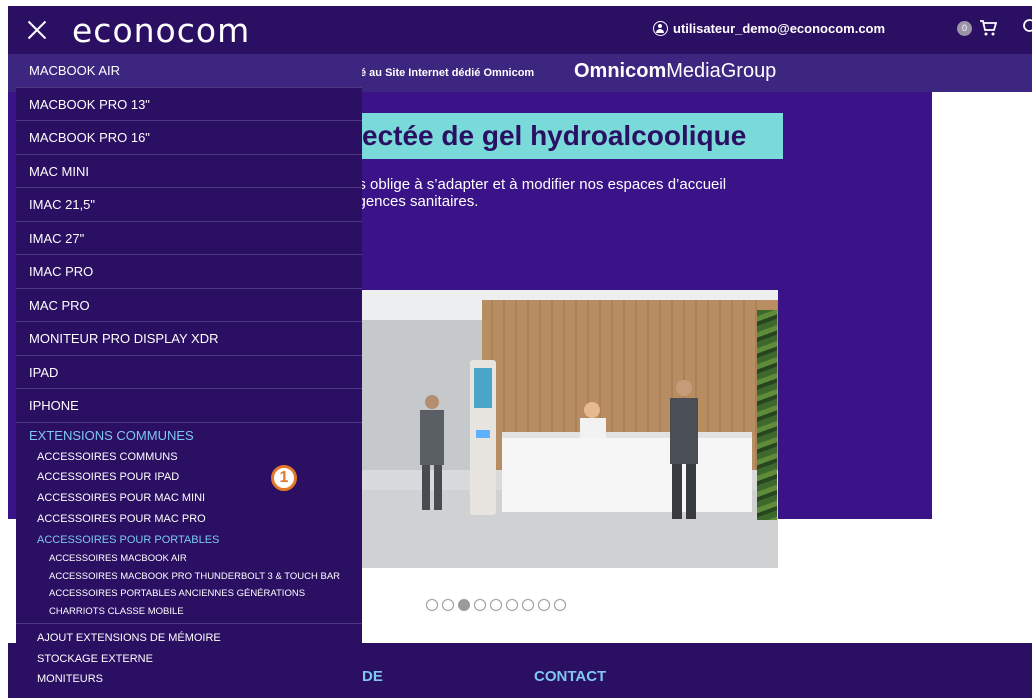  What do you see at coordinates (988, 28) in the screenshot?
I see `cart-icon` at bounding box center [988, 28].